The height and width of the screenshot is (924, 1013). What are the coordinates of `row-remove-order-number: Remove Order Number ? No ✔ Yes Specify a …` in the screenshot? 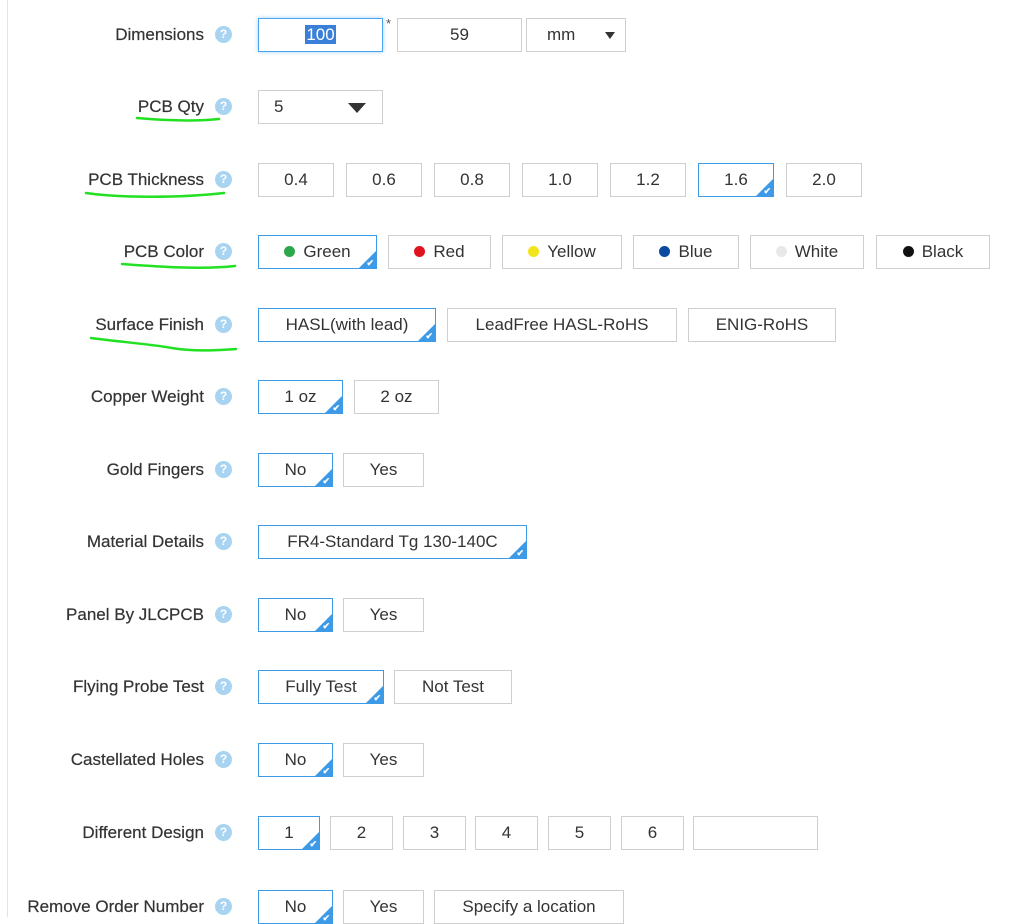 It's located at (506, 907).